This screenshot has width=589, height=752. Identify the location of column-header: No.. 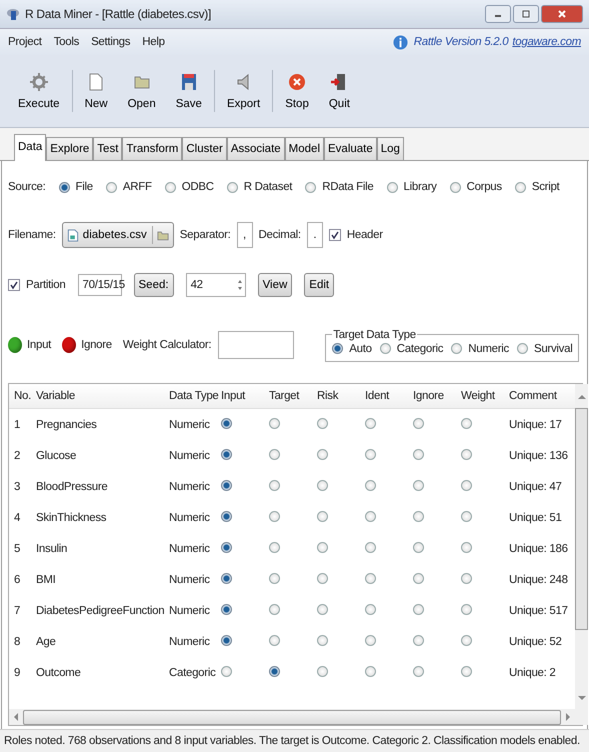
(23, 396).